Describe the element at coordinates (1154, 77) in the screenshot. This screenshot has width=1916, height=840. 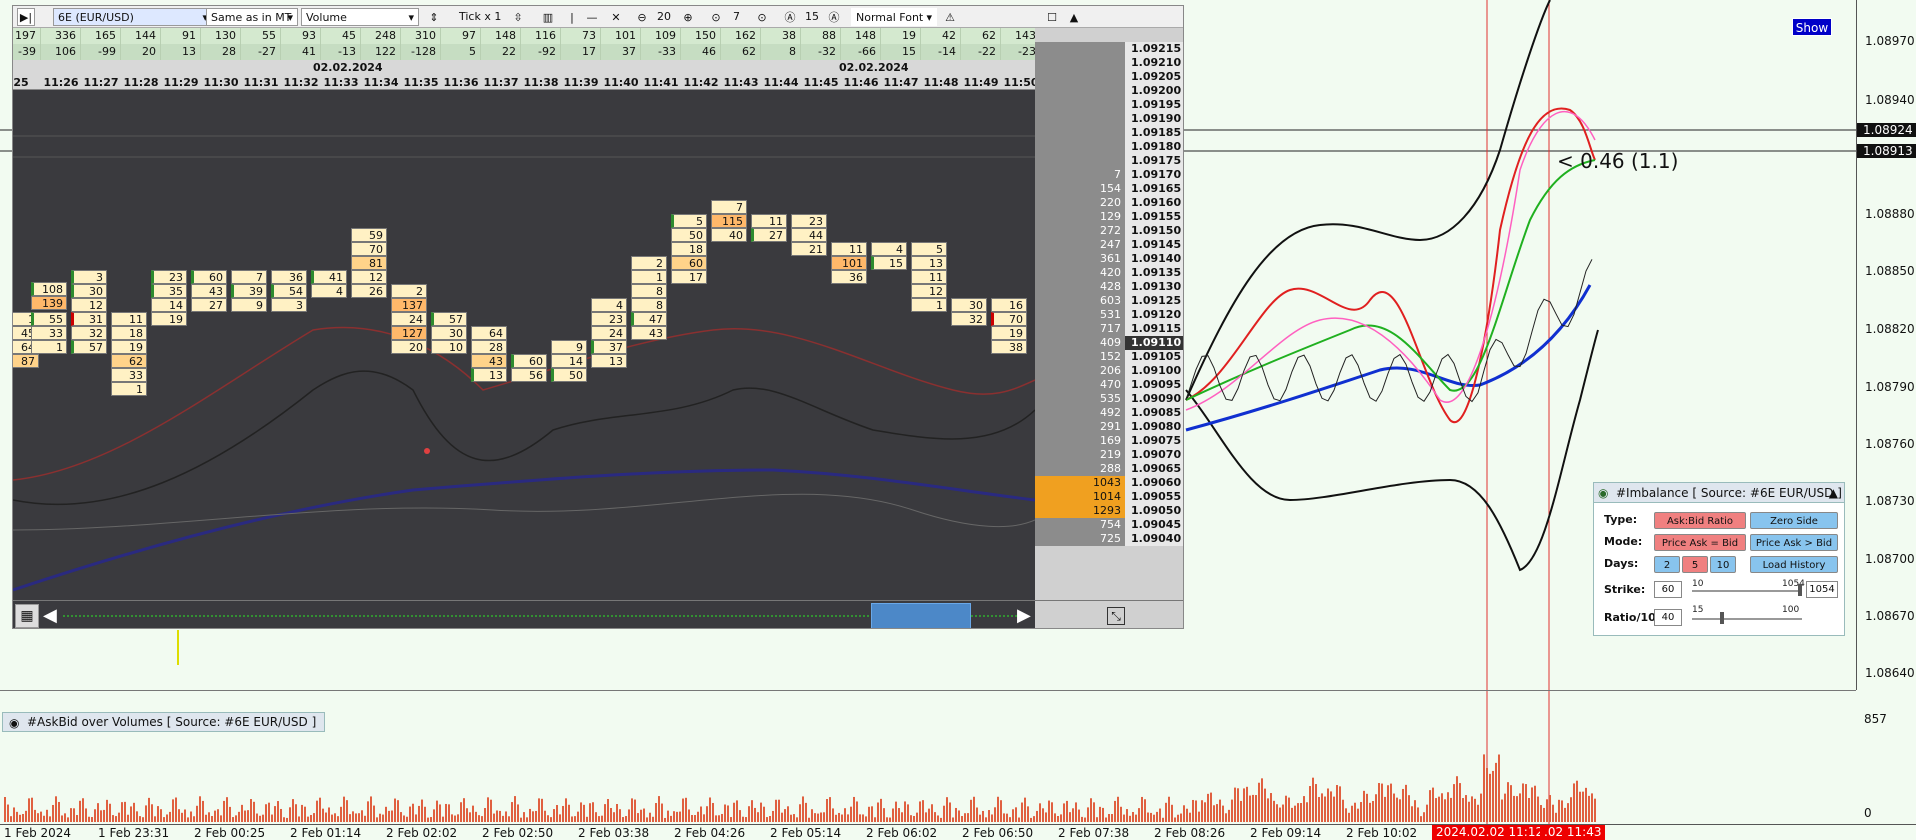
I see `ladder-price: 1.09205` at that location.